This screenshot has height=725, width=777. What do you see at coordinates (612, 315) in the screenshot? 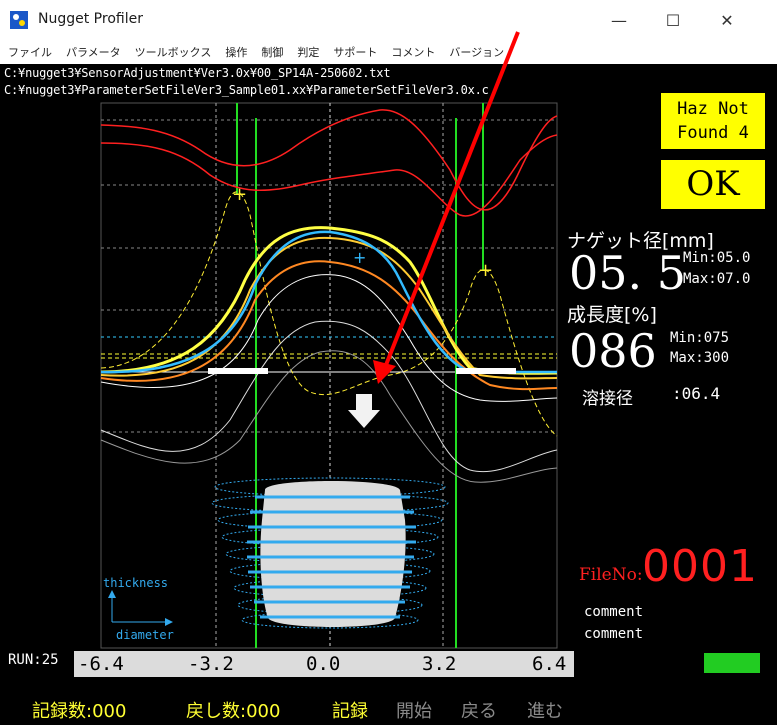
I see `growth-label: 成長度[%]` at bounding box center [612, 315].